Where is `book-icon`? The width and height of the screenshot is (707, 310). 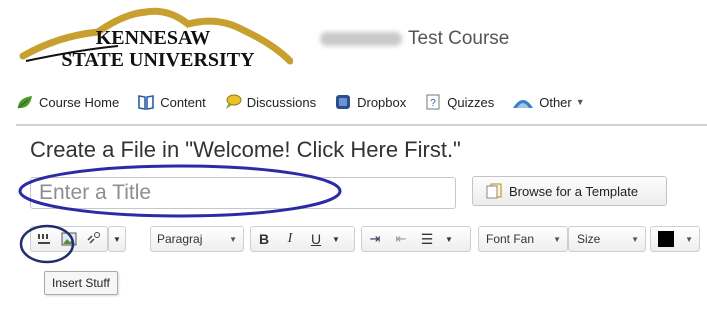 book-icon is located at coordinates (146, 102).